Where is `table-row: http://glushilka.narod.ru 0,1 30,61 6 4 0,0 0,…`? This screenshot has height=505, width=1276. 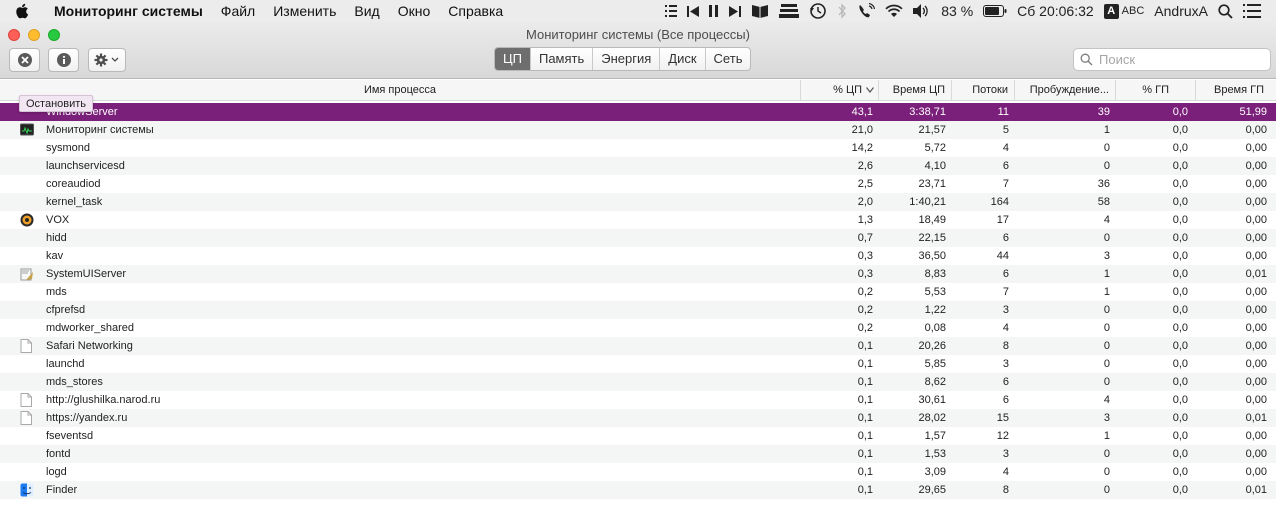 table-row: http://glushilka.narod.ru 0,1 30,61 6 4 0,0 0,… is located at coordinates (638, 400).